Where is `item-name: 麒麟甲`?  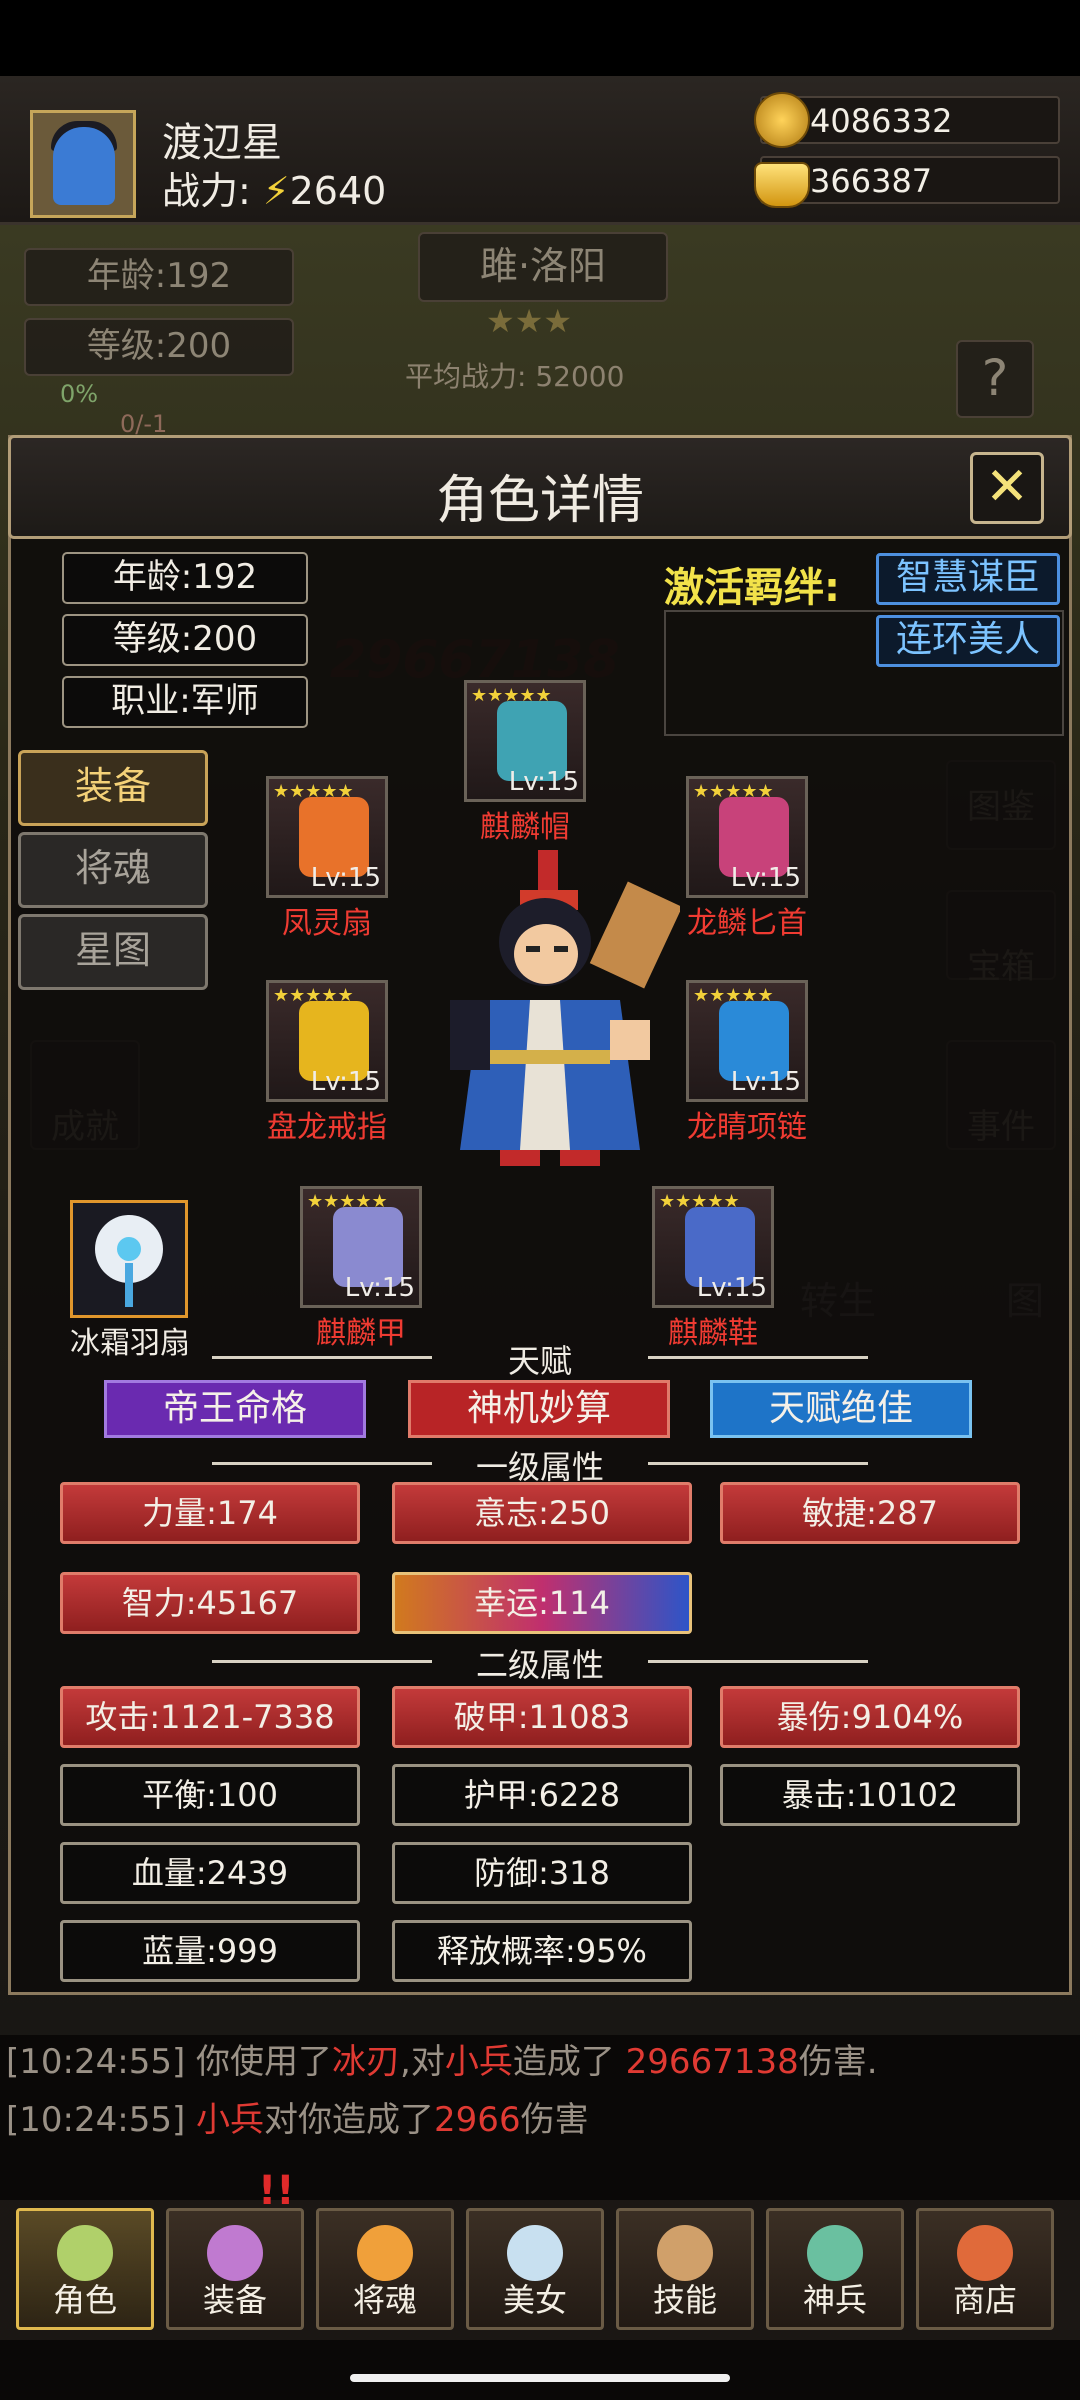 item-name: 麒麟甲 is located at coordinates (361, 1333).